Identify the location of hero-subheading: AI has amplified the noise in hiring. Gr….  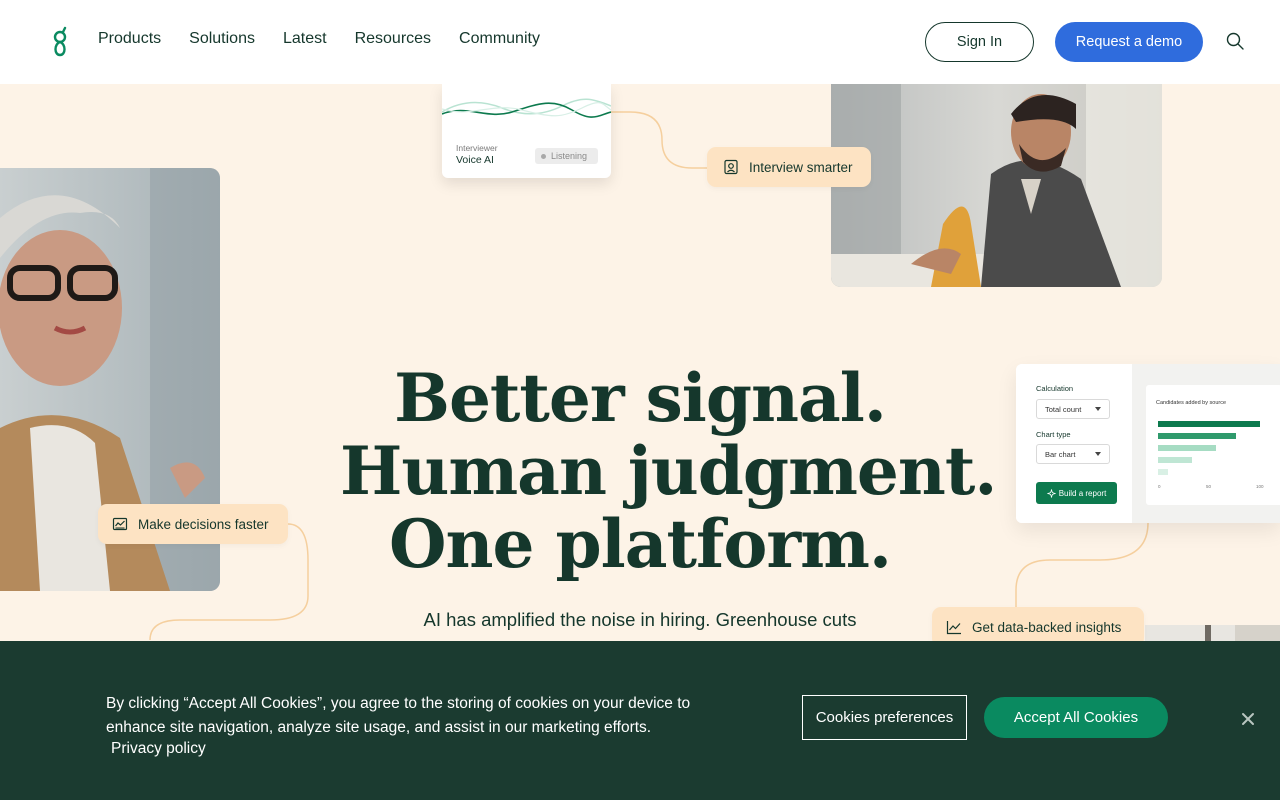
(640, 619).